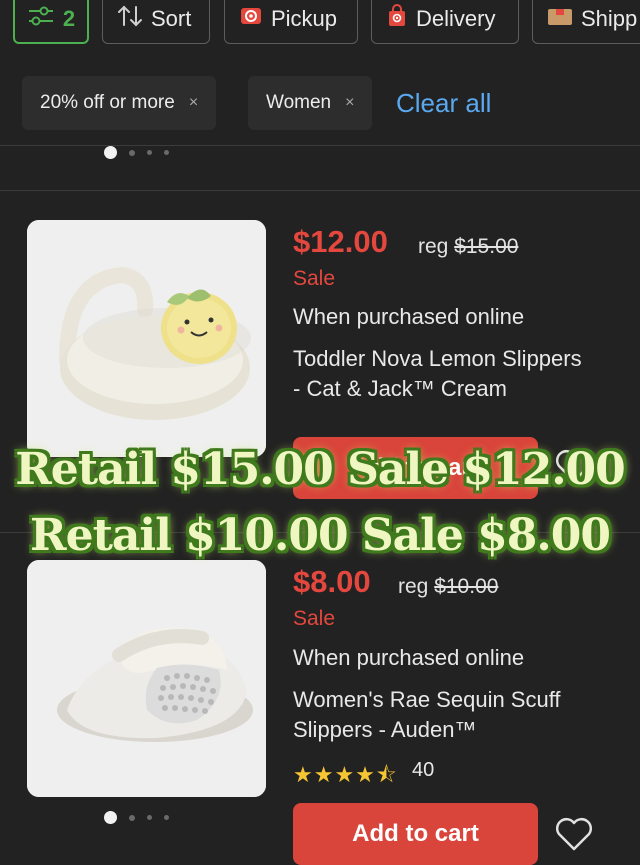 Image resolution: width=640 pixels, height=865 pixels. I want to click on sort-label: Sort, so click(171, 18).